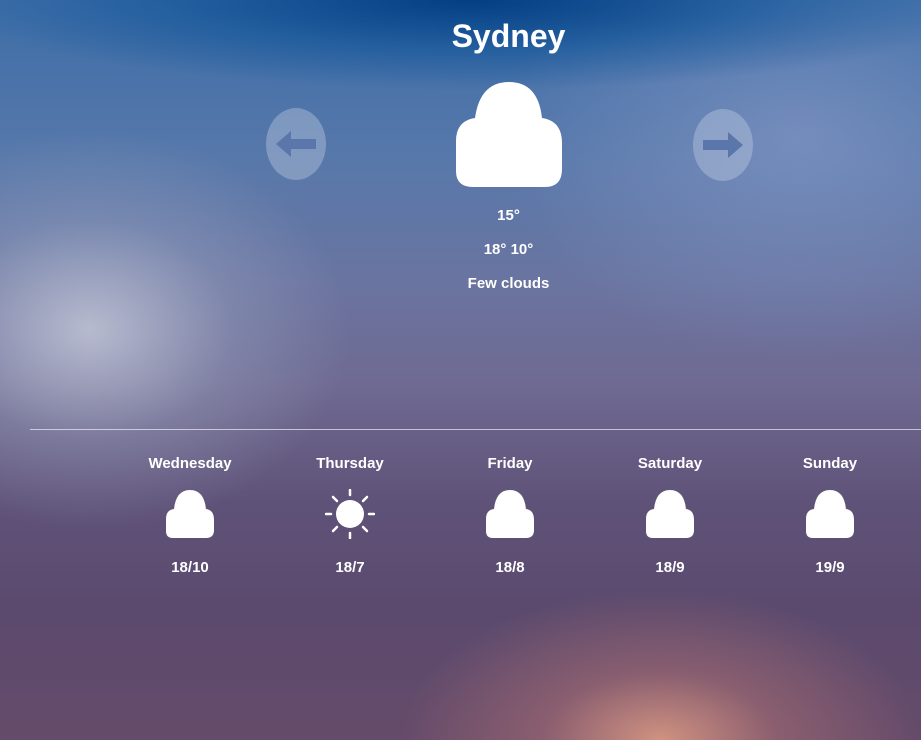  I want to click on forecast-day-wednesday: Wednesday 18/10, so click(190, 515).